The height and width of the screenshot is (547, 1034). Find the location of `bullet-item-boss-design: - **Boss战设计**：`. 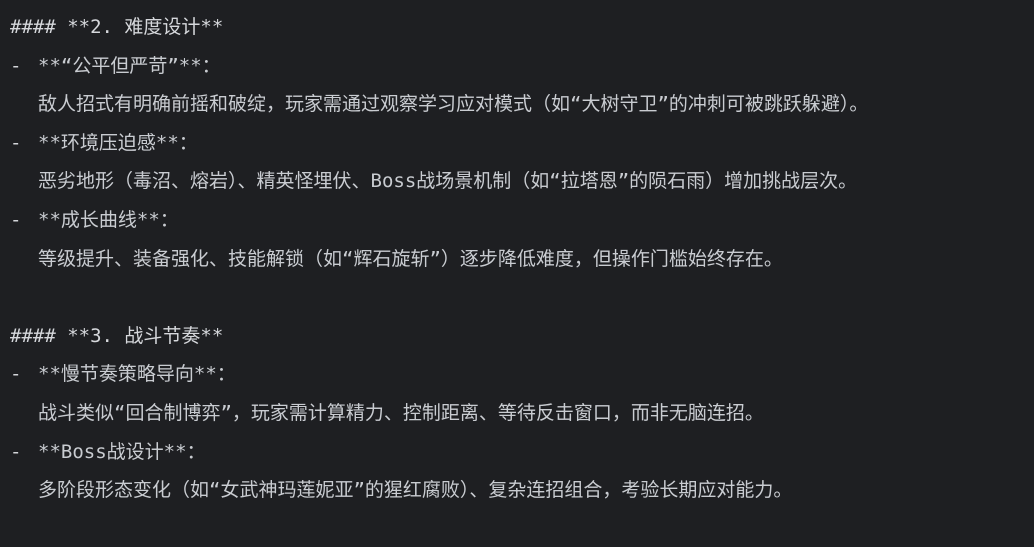

bullet-item-boss-design: - **Boss战设计**： is located at coordinates (522, 452).